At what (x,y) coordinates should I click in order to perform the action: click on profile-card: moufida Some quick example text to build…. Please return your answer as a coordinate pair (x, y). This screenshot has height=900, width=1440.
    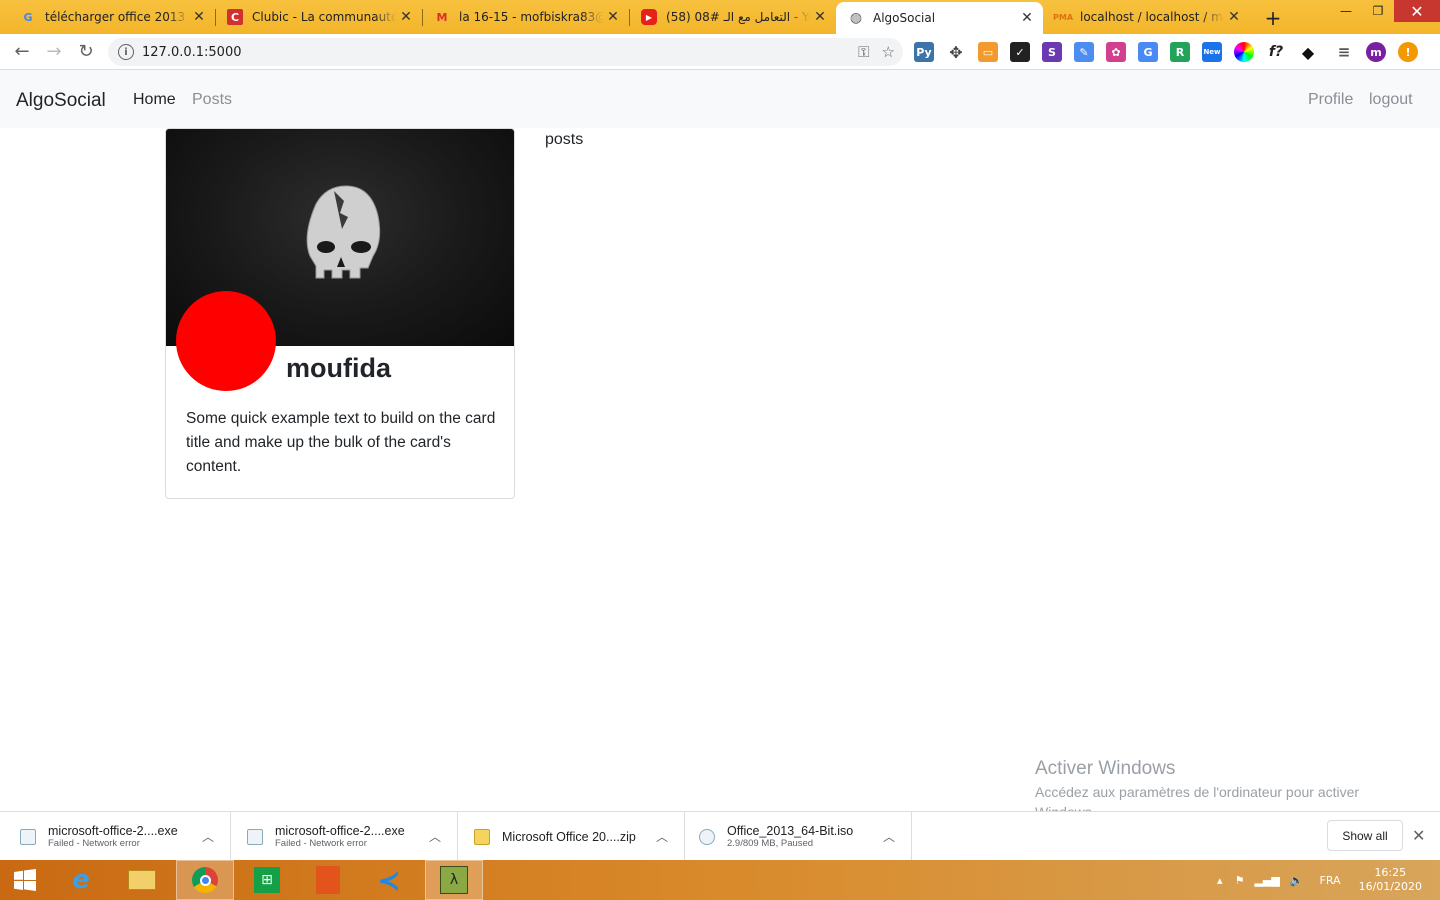
    Looking at the image, I should click on (340, 313).